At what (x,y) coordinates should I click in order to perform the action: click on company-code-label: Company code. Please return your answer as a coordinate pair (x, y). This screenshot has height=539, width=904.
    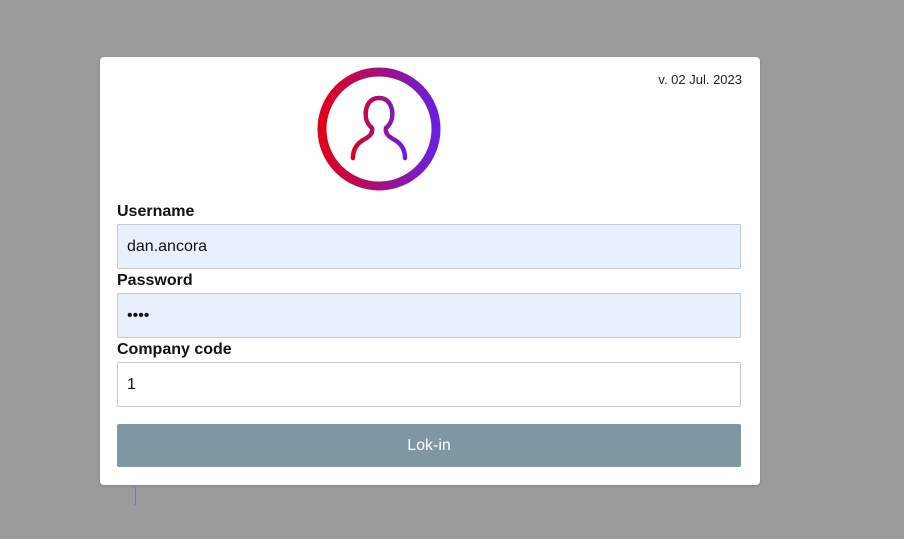
    Looking at the image, I should click on (174, 349).